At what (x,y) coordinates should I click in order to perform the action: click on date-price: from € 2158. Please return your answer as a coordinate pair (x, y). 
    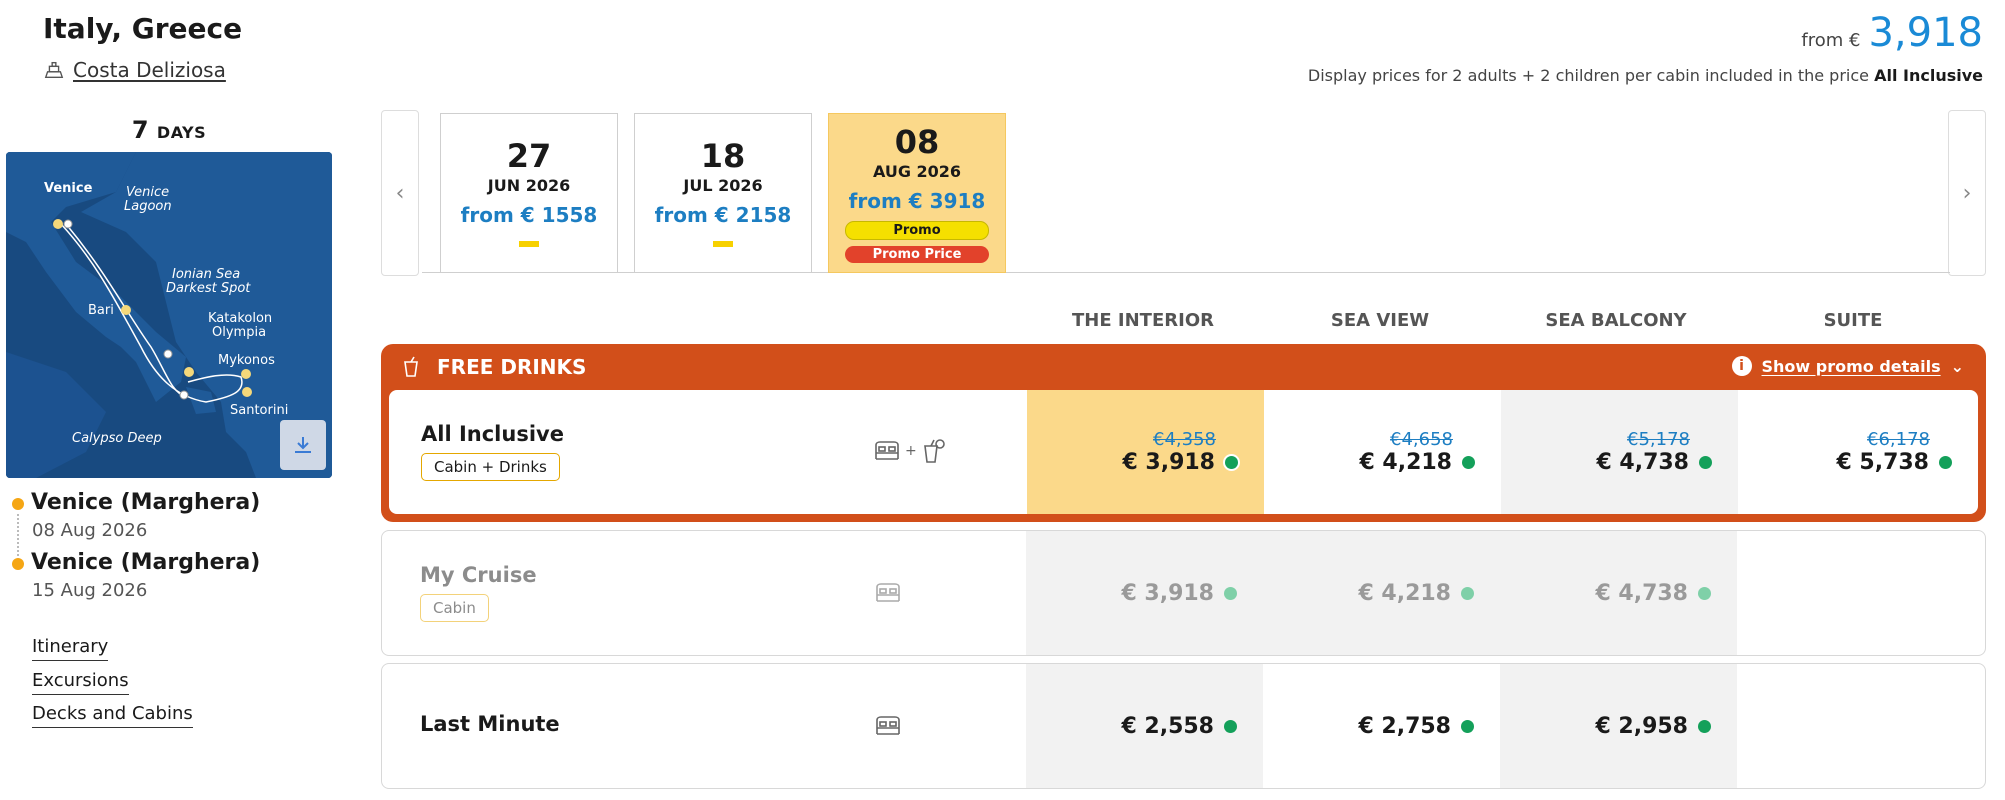
    Looking at the image, I should click on (723, 215).